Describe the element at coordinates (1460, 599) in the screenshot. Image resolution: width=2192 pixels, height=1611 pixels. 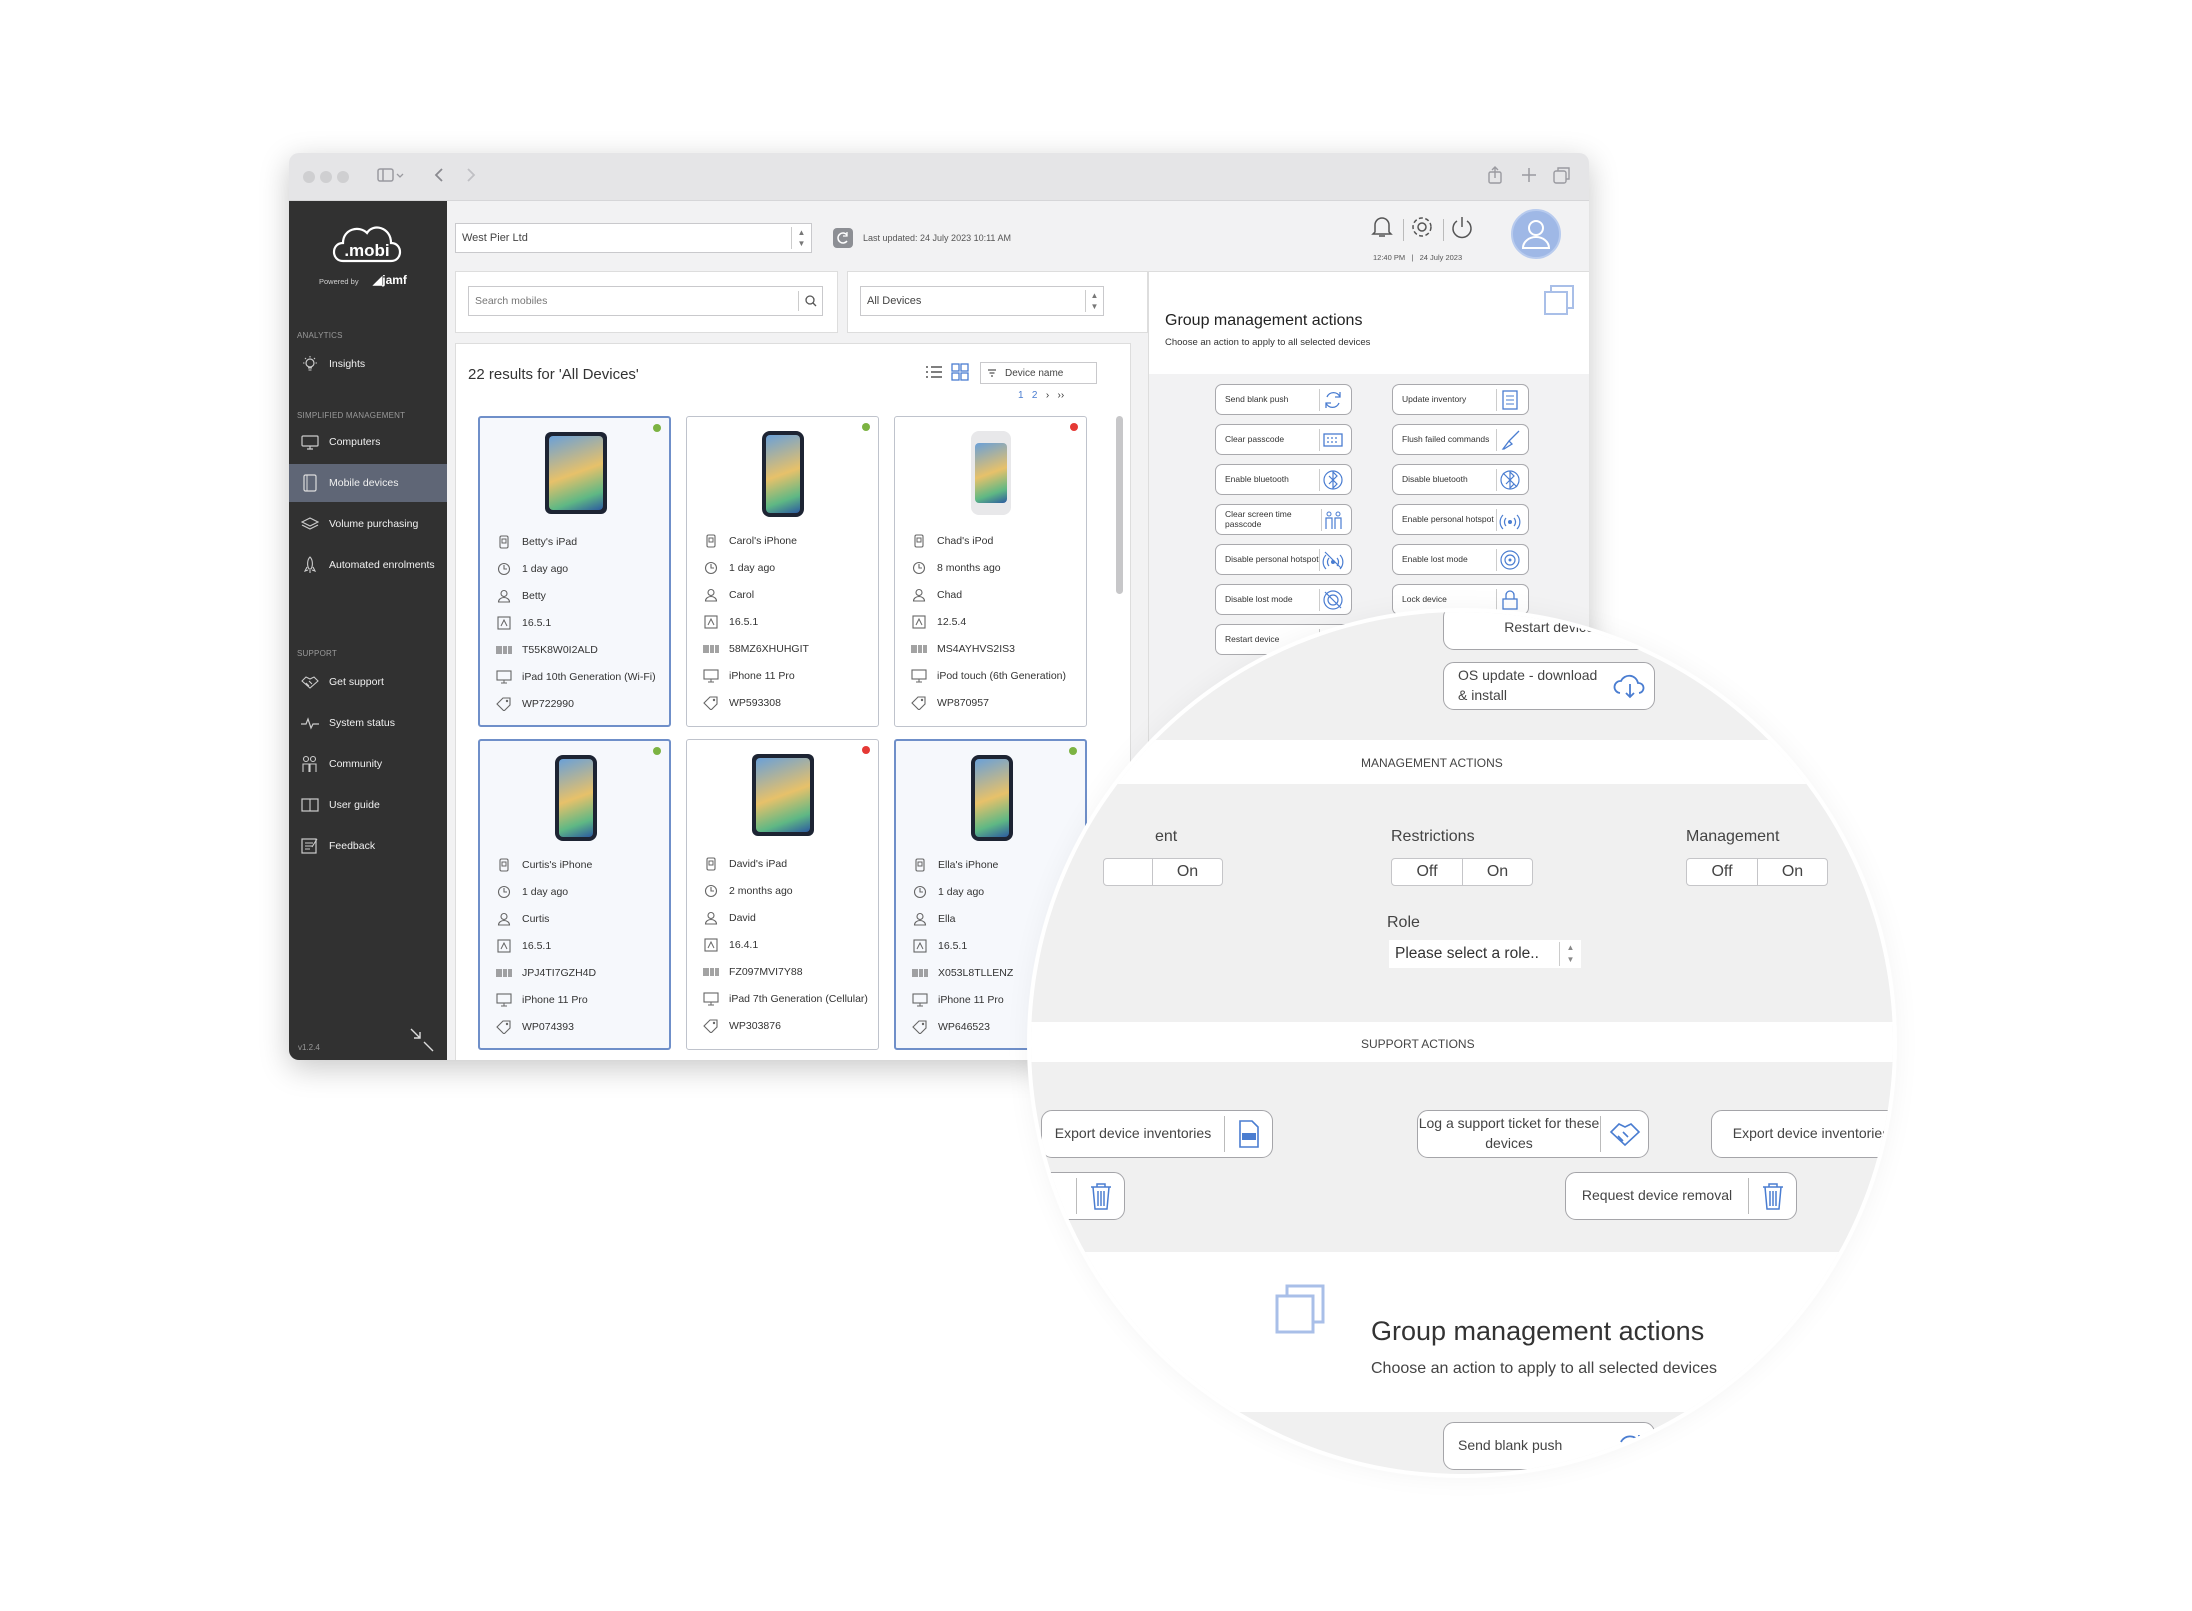
I see `lock-device-button: Lock device` at that location.